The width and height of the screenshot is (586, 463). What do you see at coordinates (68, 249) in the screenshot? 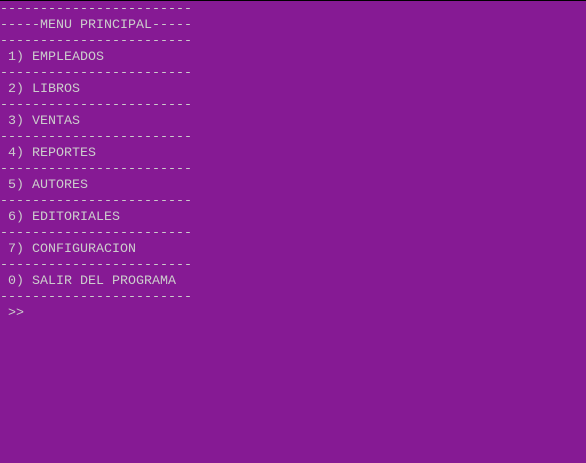
I see `menu-item-configuracion: 7) CONFIGURACION` at bounding box center [68, 249].